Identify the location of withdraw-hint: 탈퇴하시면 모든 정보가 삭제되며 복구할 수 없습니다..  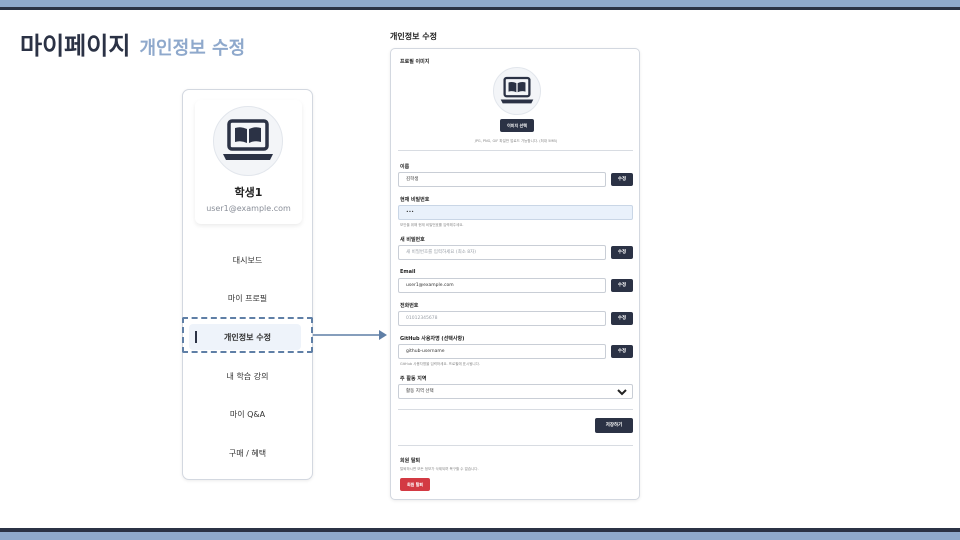
(439, 469).